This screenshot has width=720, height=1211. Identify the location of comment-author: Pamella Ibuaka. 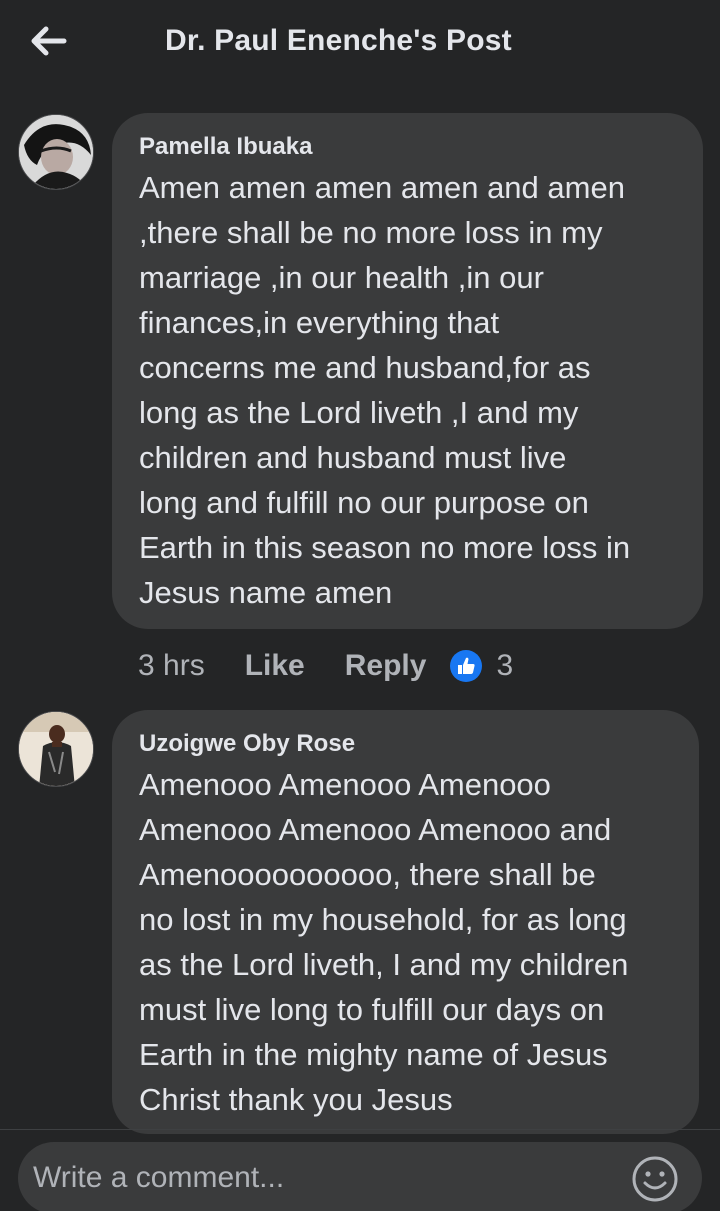
(408, 147).